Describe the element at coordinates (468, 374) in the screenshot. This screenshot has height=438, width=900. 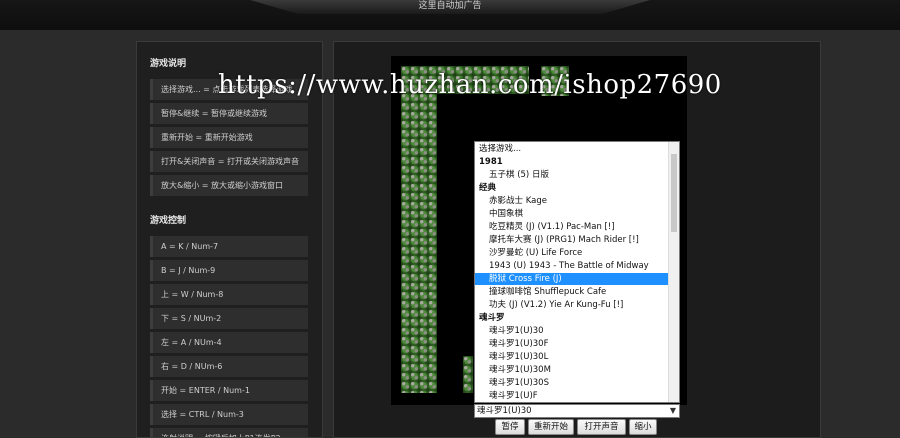
I see `wall-tile-bottom` at that location.